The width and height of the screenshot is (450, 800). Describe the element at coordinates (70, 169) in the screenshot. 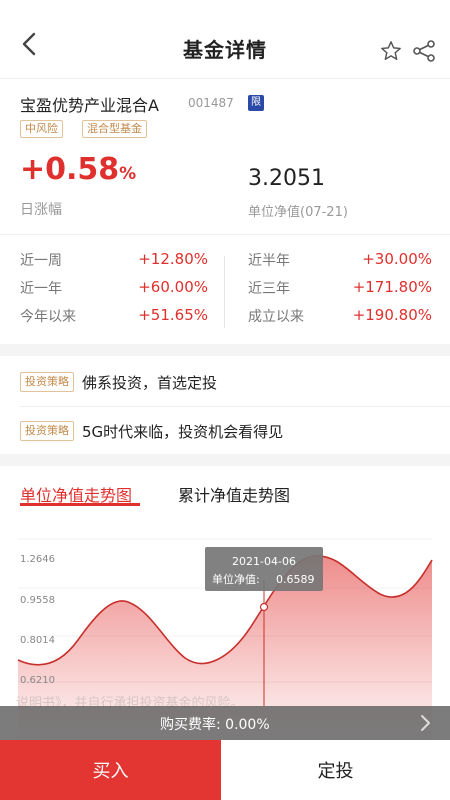

I see `daily-change-value: +0.58` at that location.